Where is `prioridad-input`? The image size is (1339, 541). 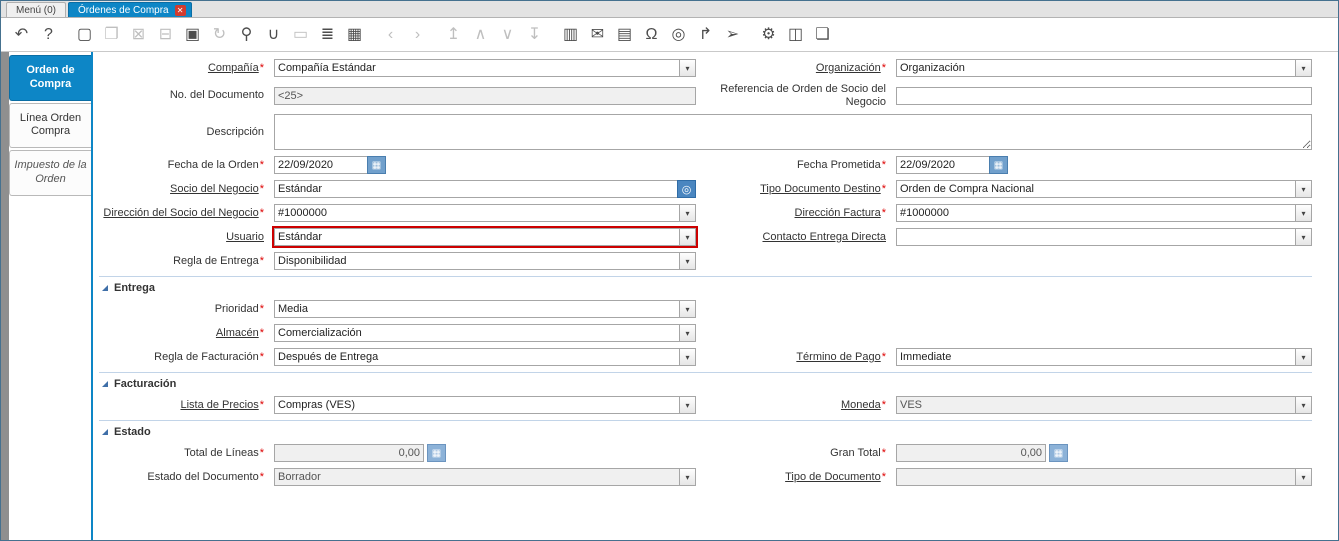
prioridad-input is located at coordinates (476, 309).